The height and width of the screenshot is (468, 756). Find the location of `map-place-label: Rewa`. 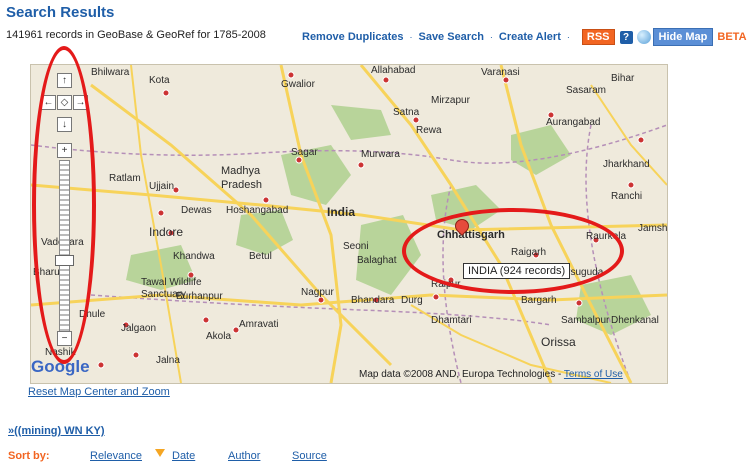

map-place-label: Rewa is located at coordinates (429, 130).